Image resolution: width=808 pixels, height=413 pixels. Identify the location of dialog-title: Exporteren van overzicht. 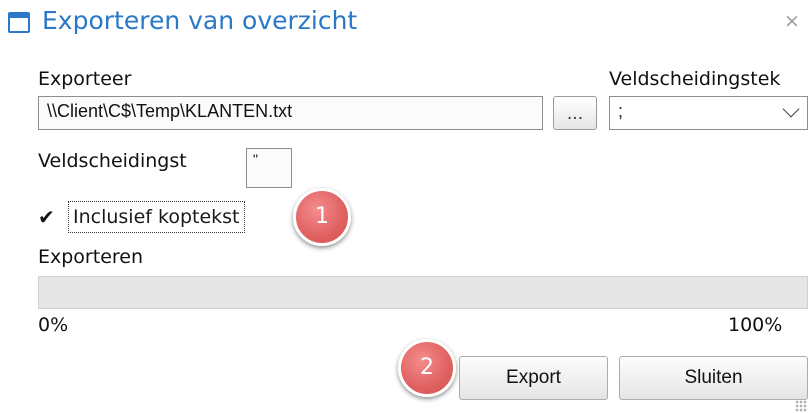
(200, 20).